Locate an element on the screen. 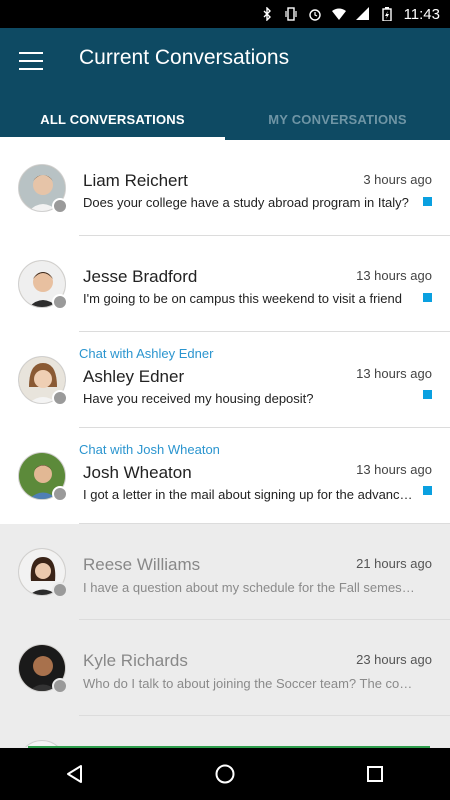 The height and width of the screenshot is (800, 450). tab-all-conversations: ALL CONVERSATIONS is located at coordinates (112, 119).